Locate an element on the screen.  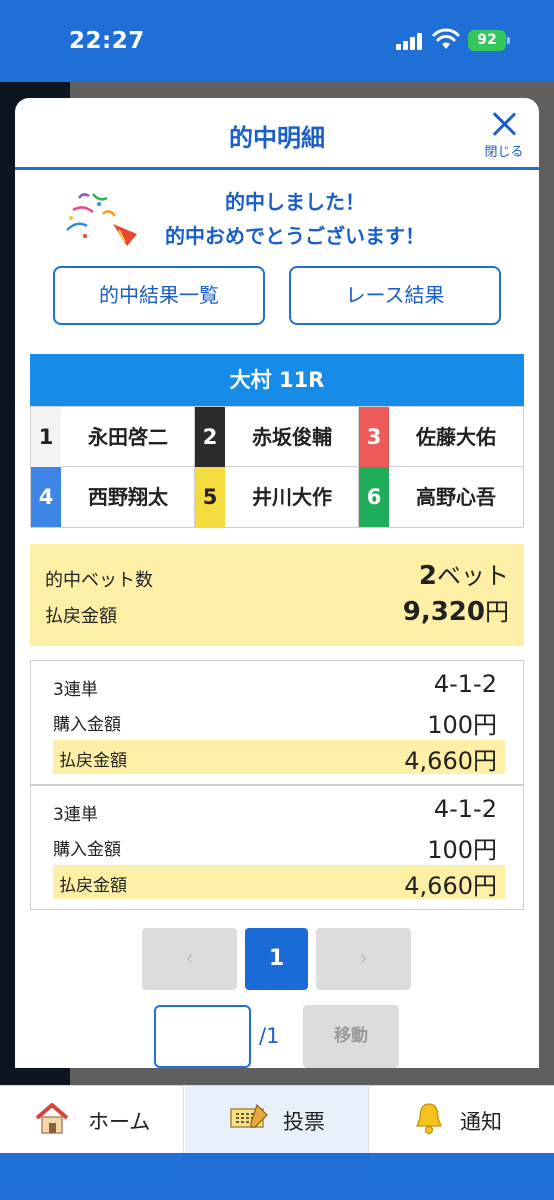
page-prev-button: ‹ is located at coordinates (189, 959).